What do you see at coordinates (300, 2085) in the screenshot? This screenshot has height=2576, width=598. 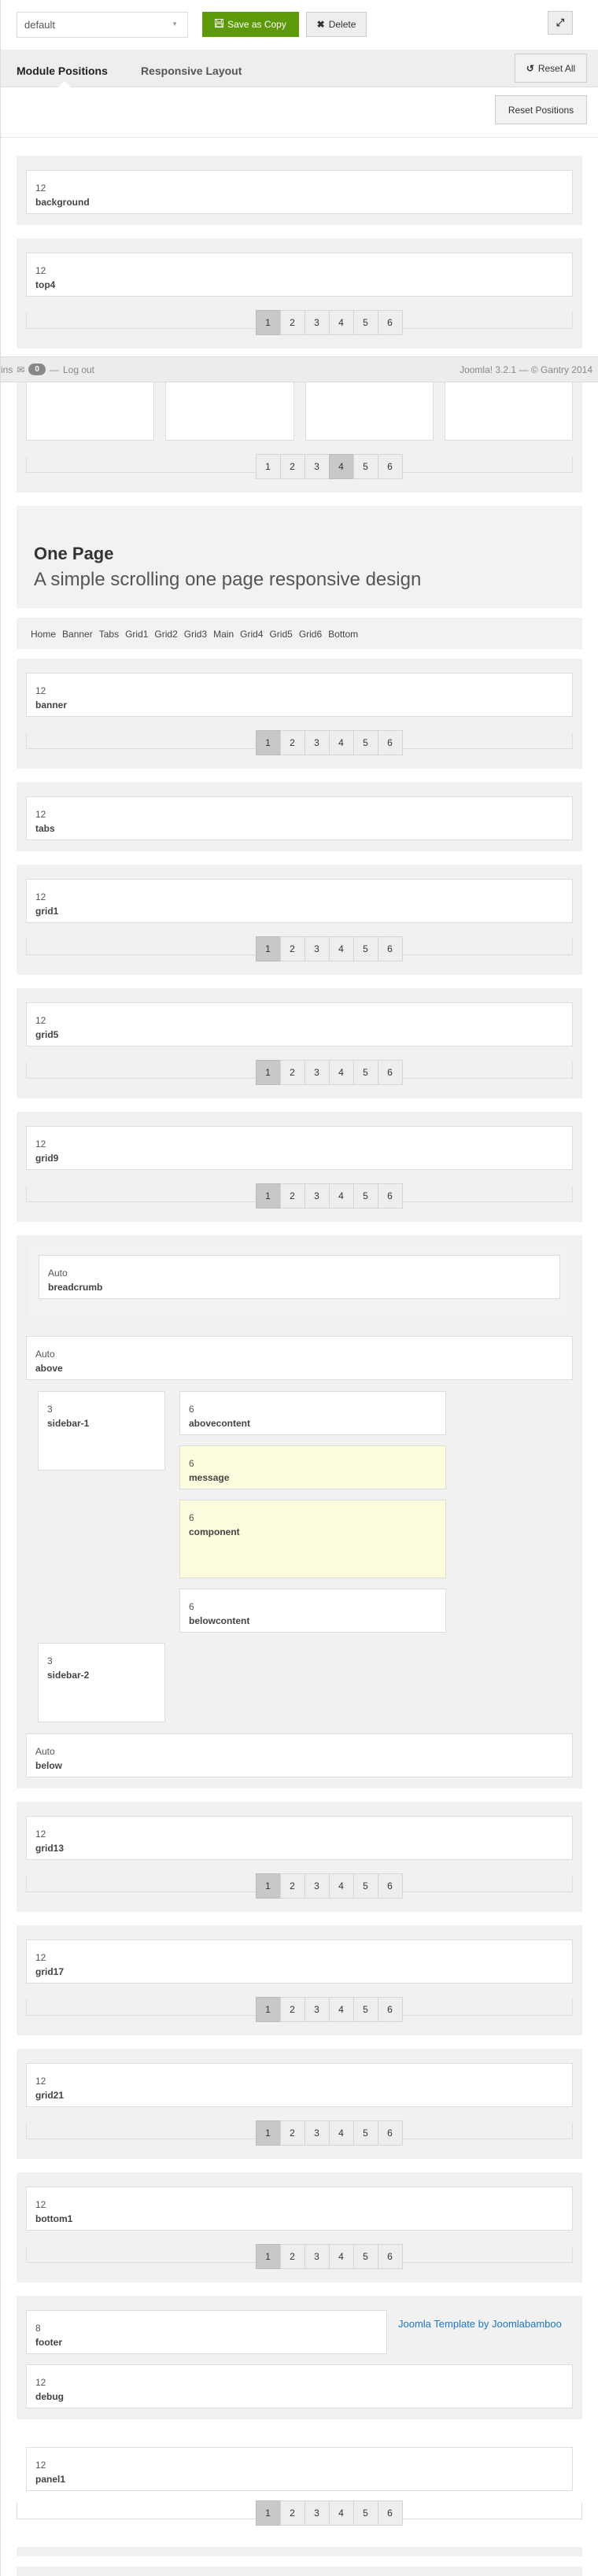 I see `position-block: 12 grid21` at bounding box center [300, 2085].